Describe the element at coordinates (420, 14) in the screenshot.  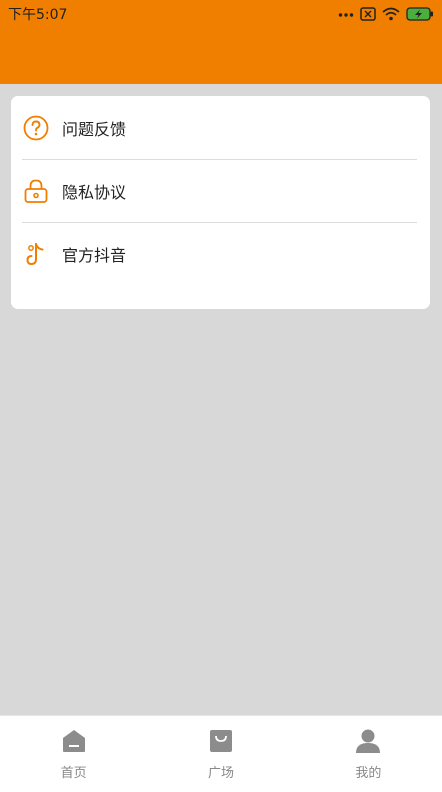
I see `battery-charging-icon` at that location.